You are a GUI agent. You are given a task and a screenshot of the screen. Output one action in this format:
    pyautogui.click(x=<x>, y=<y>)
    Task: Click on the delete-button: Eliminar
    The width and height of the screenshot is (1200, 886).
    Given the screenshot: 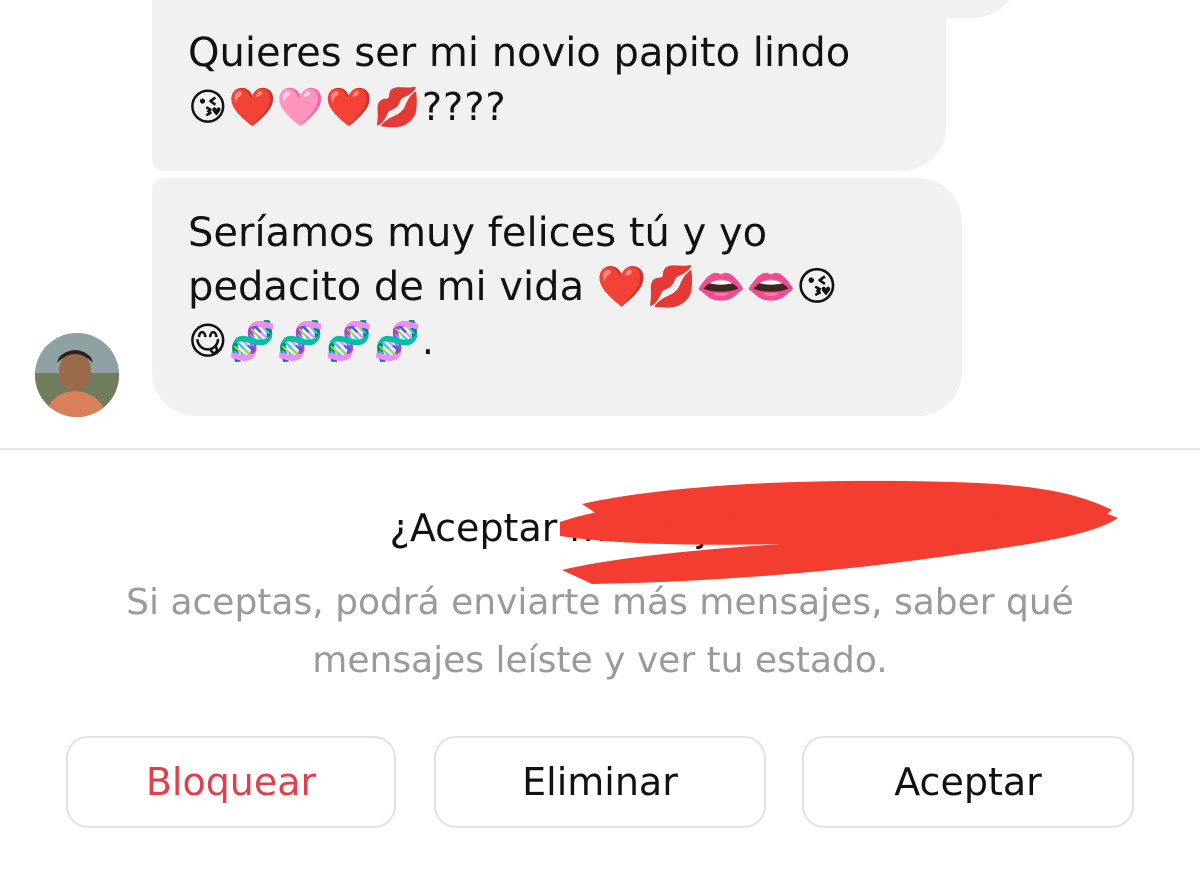 What is the action you would take?
    pyautogui.click(x=600, y=782)
    